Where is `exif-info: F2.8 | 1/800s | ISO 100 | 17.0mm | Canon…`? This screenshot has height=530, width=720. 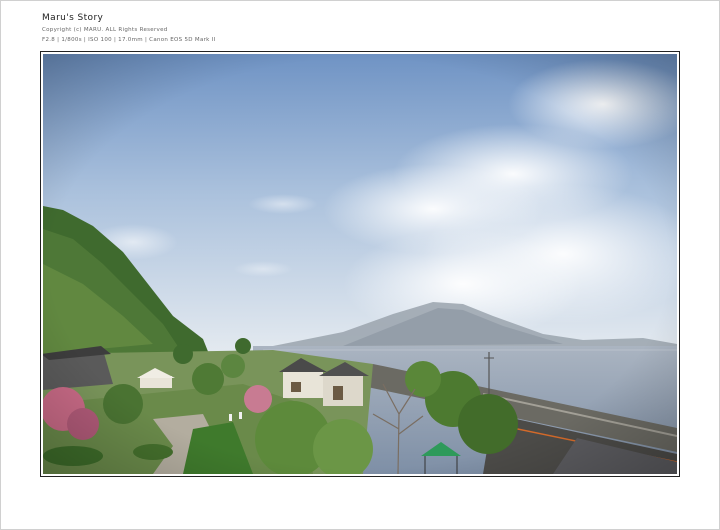 exif-info: F2.8 | 1/800s | ISO 100 | 17.0mm | Canon… is located at coordinates (129, 40).